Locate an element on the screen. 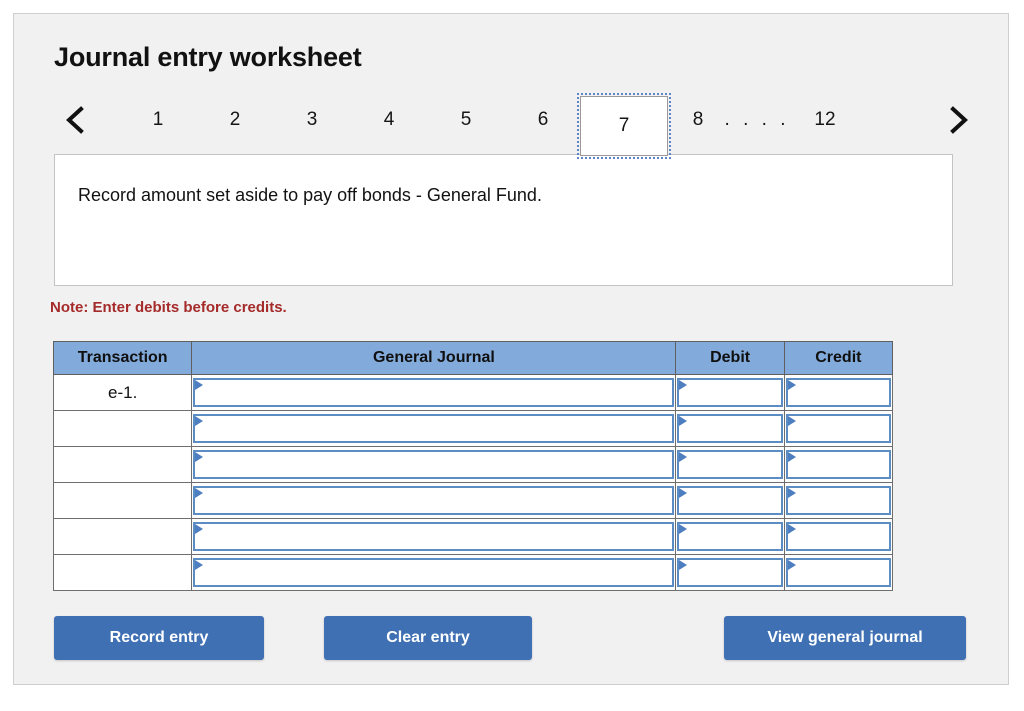  column-header-general-journal: General Journal is located at coordinates (434, 358).